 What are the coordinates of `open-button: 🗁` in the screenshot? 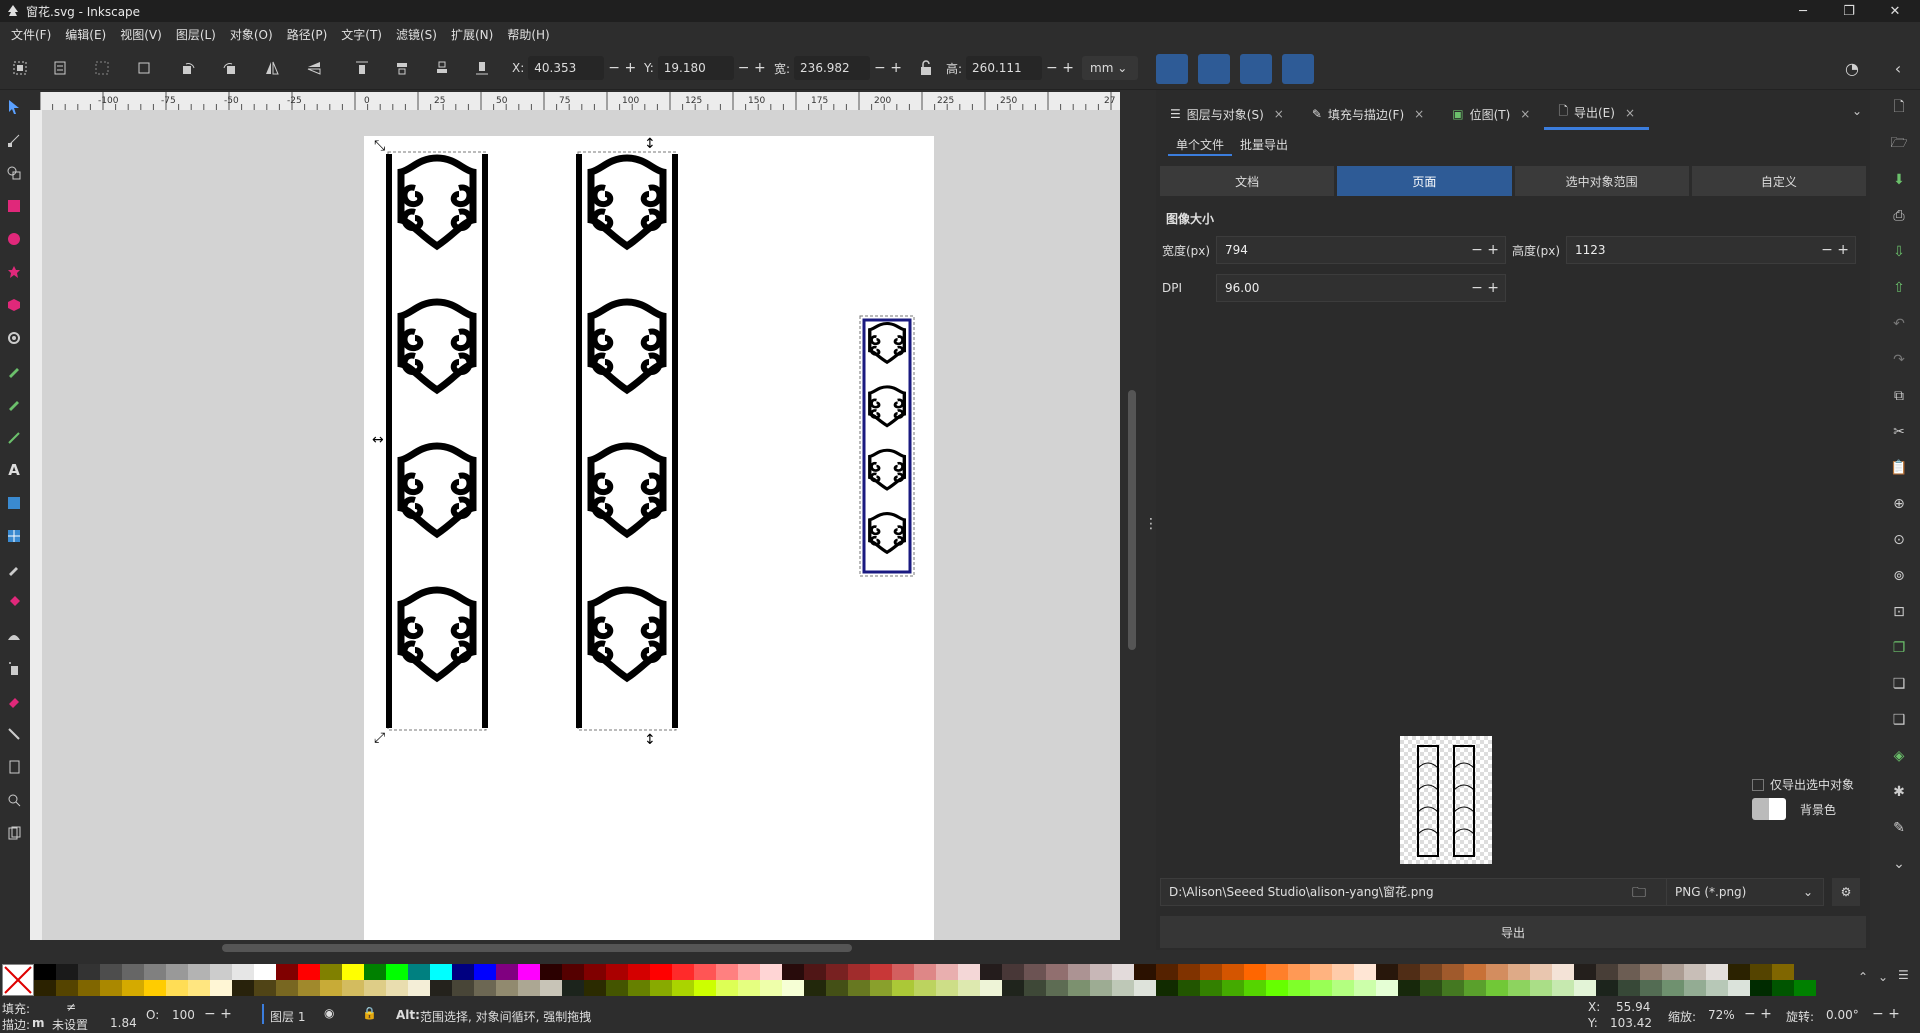 It's located at (1899, 144).